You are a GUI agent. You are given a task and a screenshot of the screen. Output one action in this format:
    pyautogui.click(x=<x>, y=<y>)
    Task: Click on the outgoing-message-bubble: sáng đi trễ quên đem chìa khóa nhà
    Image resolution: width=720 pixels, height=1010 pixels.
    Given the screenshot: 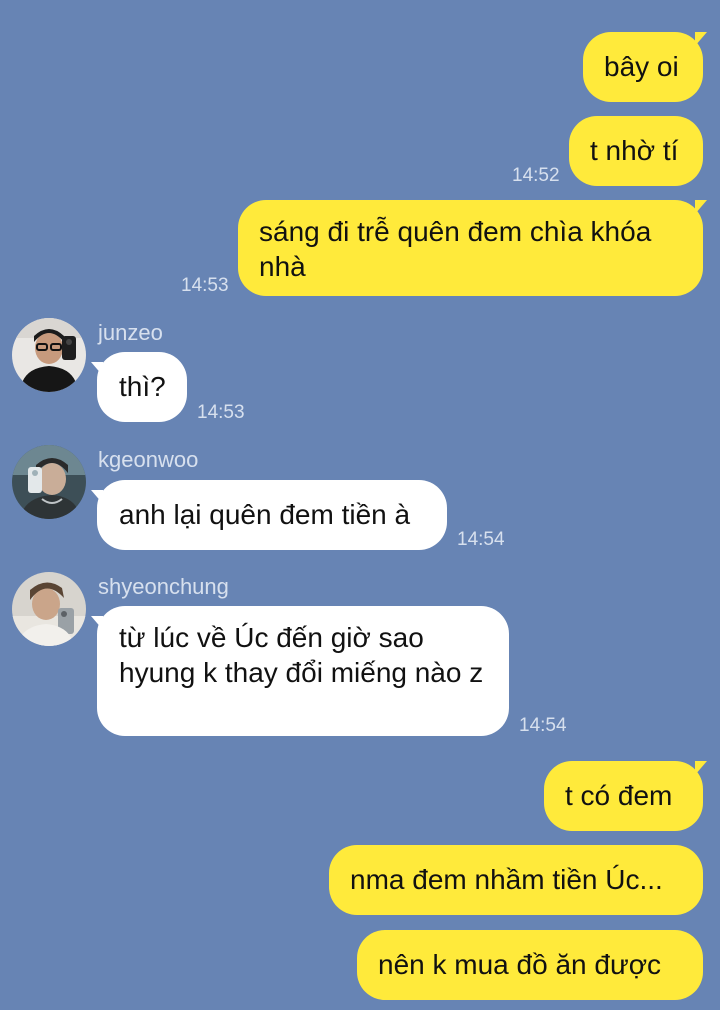 What is the action you would take?
    pyautogui.click(x=470, y=248)
    